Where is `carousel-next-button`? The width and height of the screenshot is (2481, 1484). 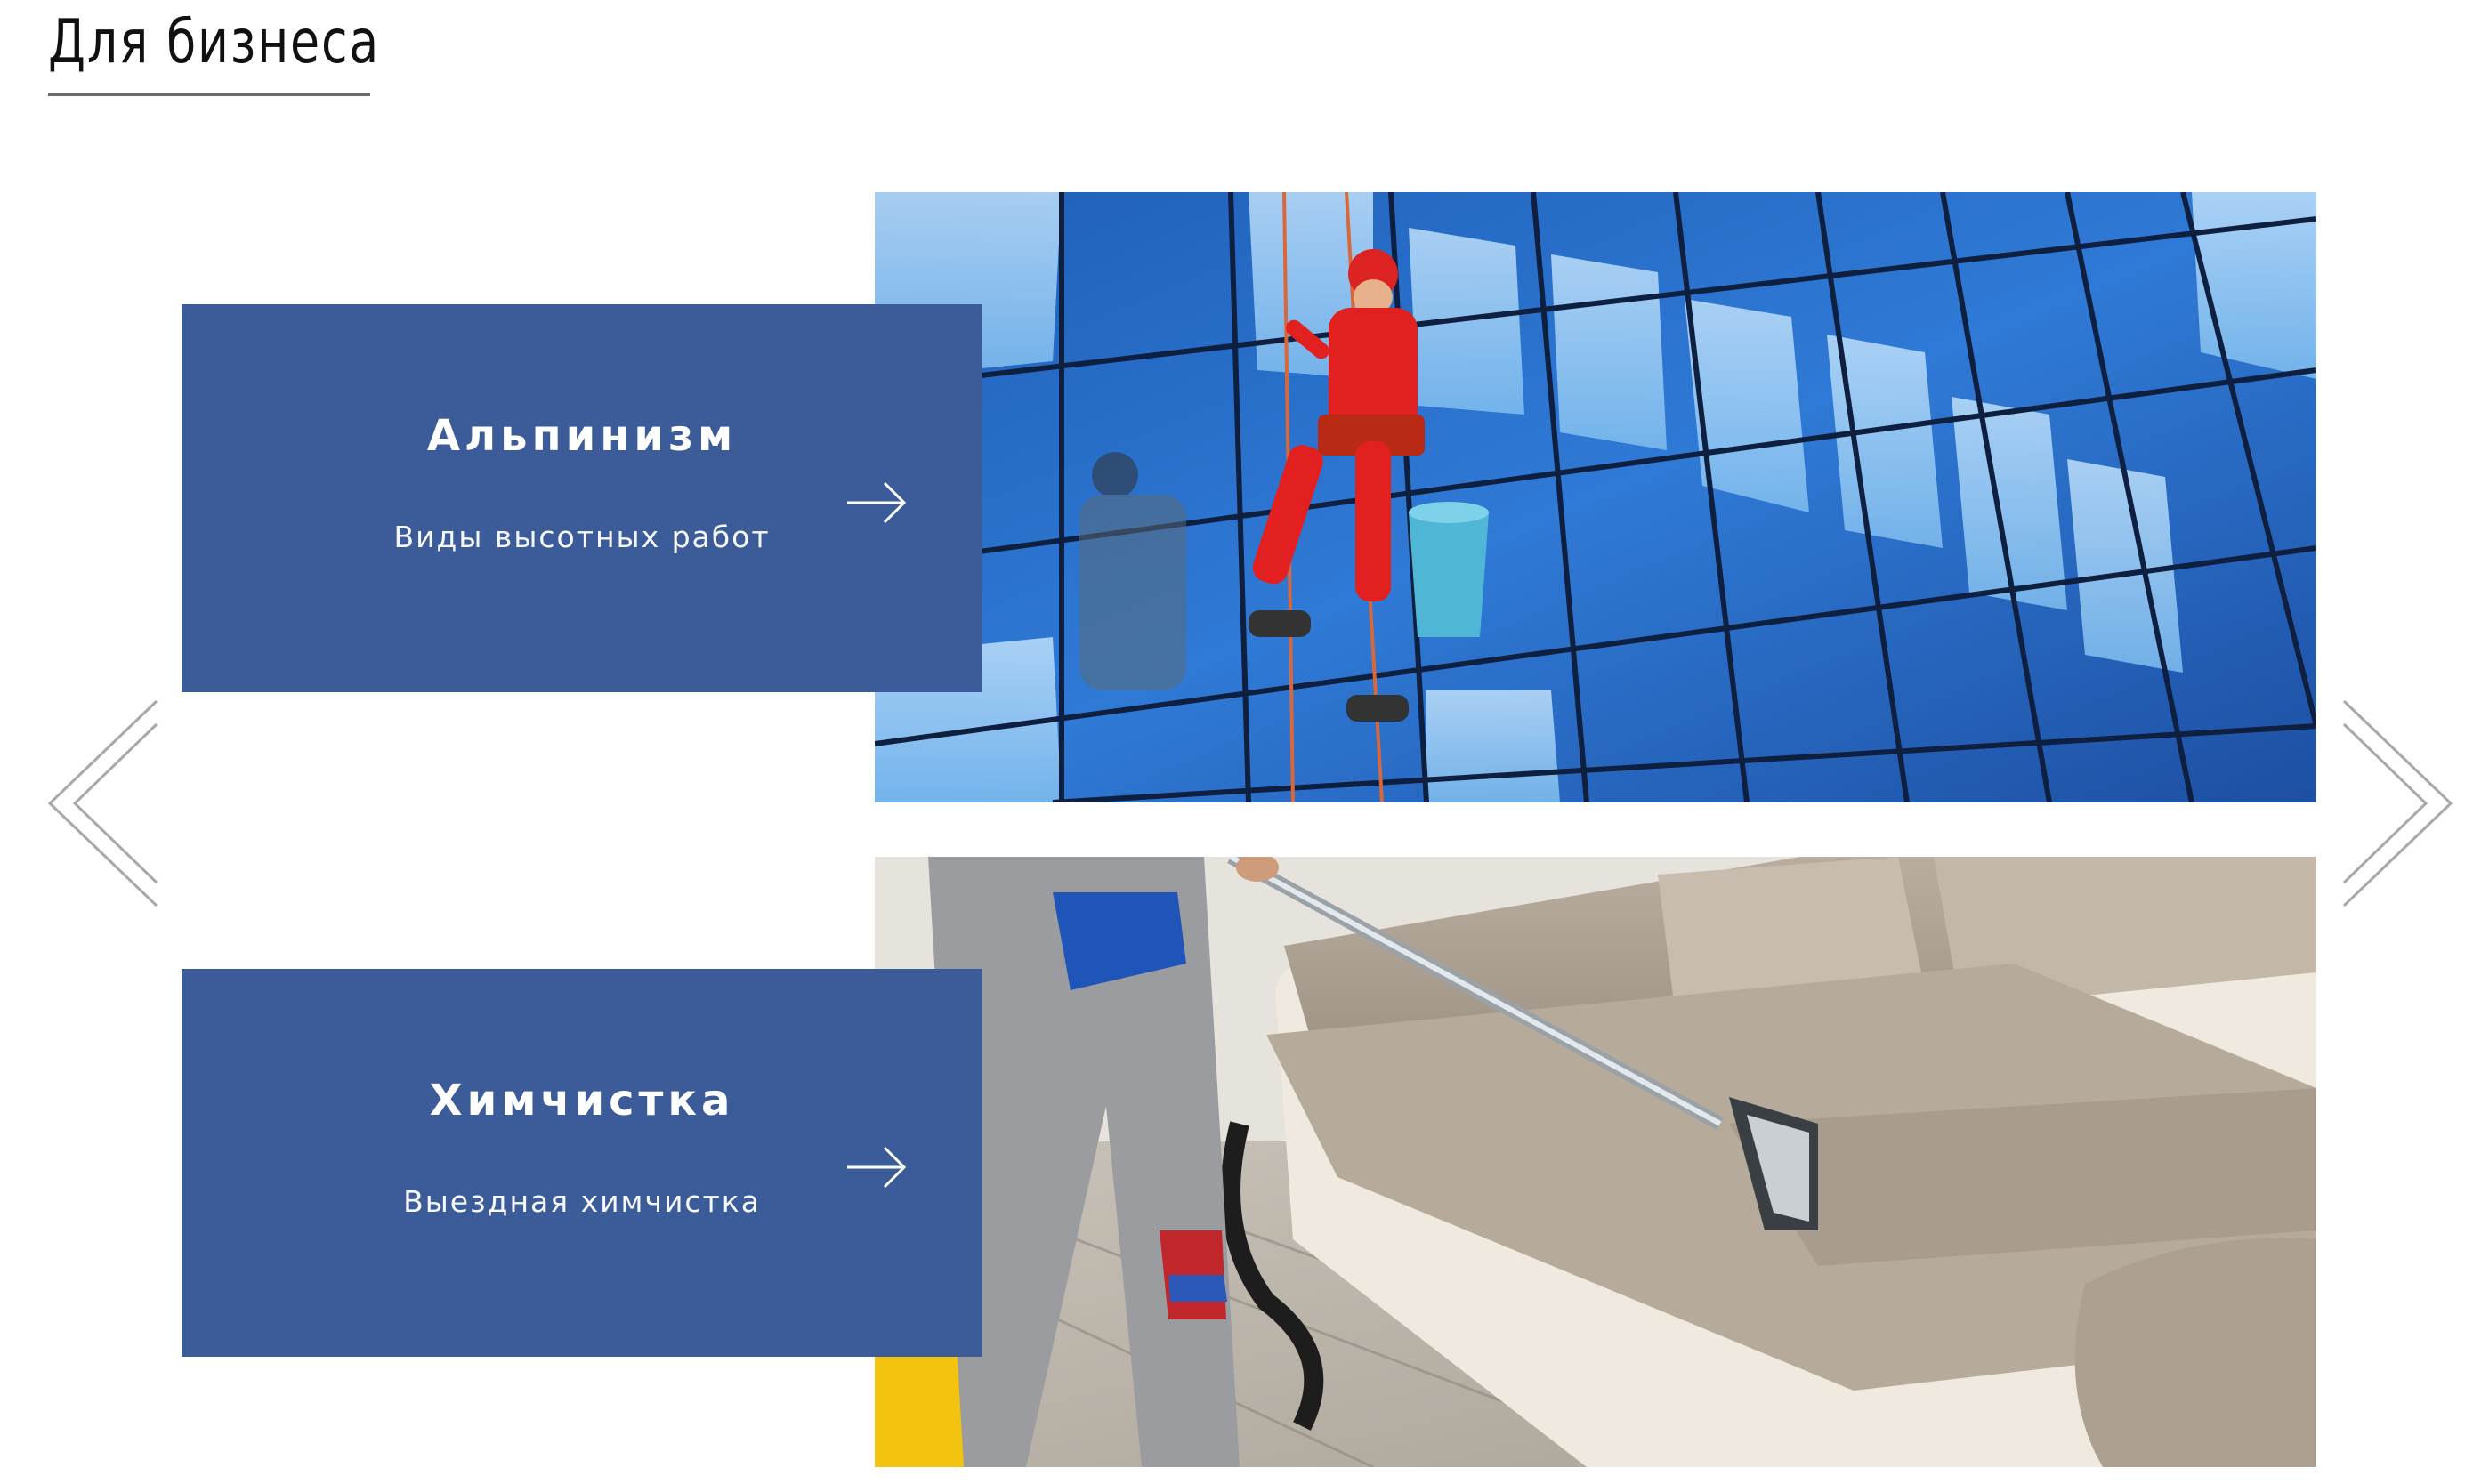
carousel-next-button is located at coordinates (2398, 803).